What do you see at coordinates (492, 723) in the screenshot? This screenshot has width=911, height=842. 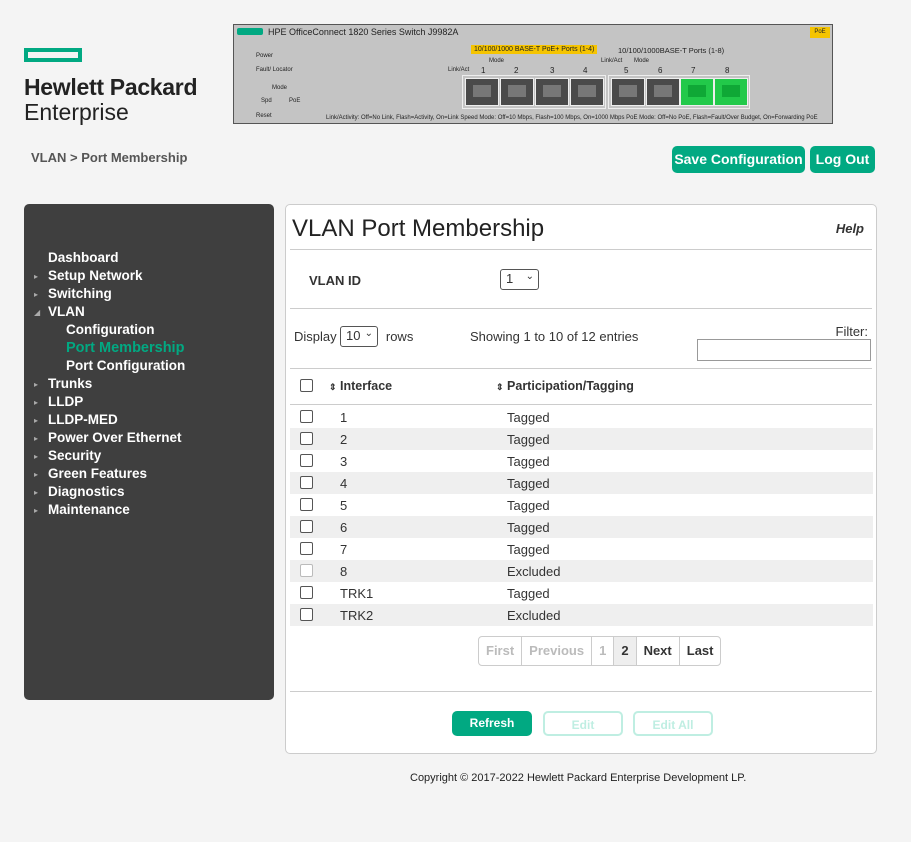 I see `refresh-button: Refresh` at bounding box center [492, 723].